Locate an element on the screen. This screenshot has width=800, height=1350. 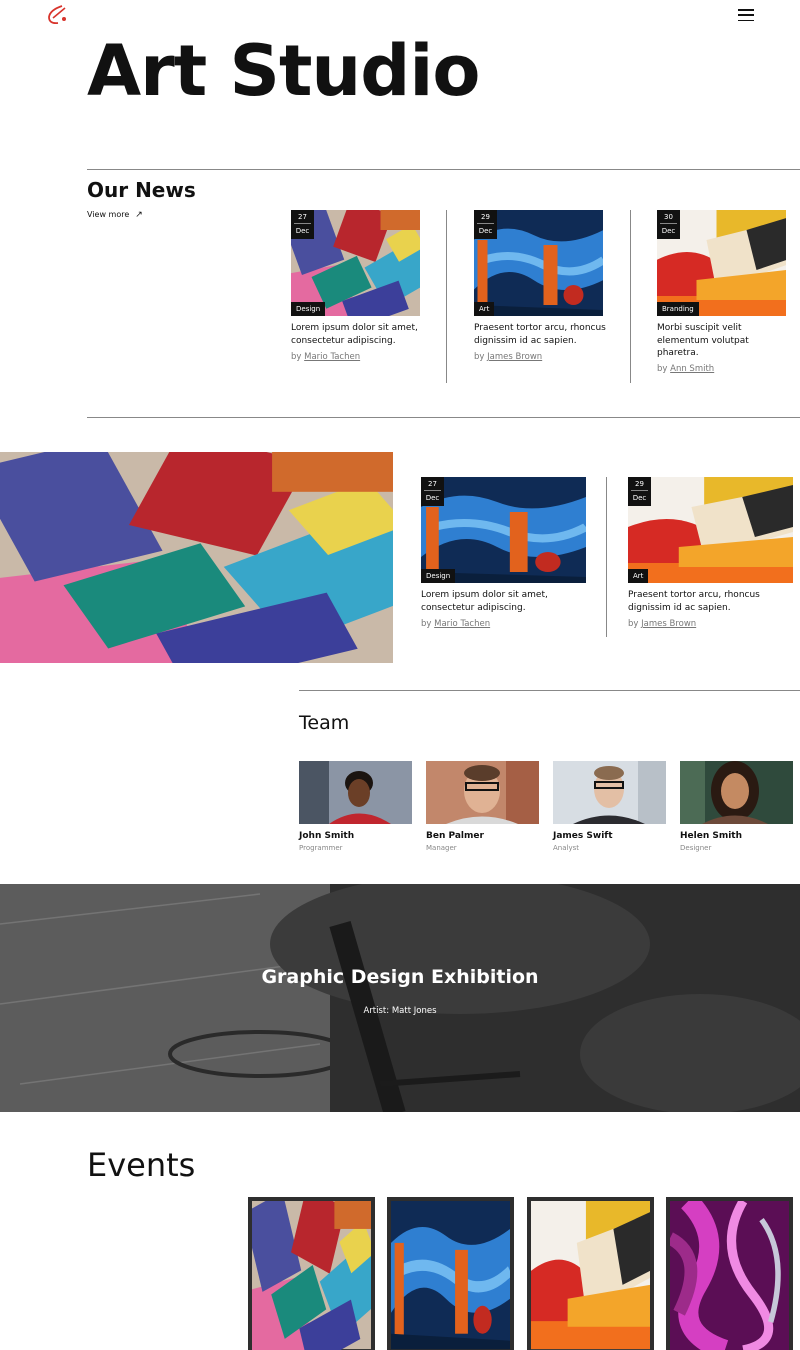
member-role: Designer is located at coordinates (696, 848).